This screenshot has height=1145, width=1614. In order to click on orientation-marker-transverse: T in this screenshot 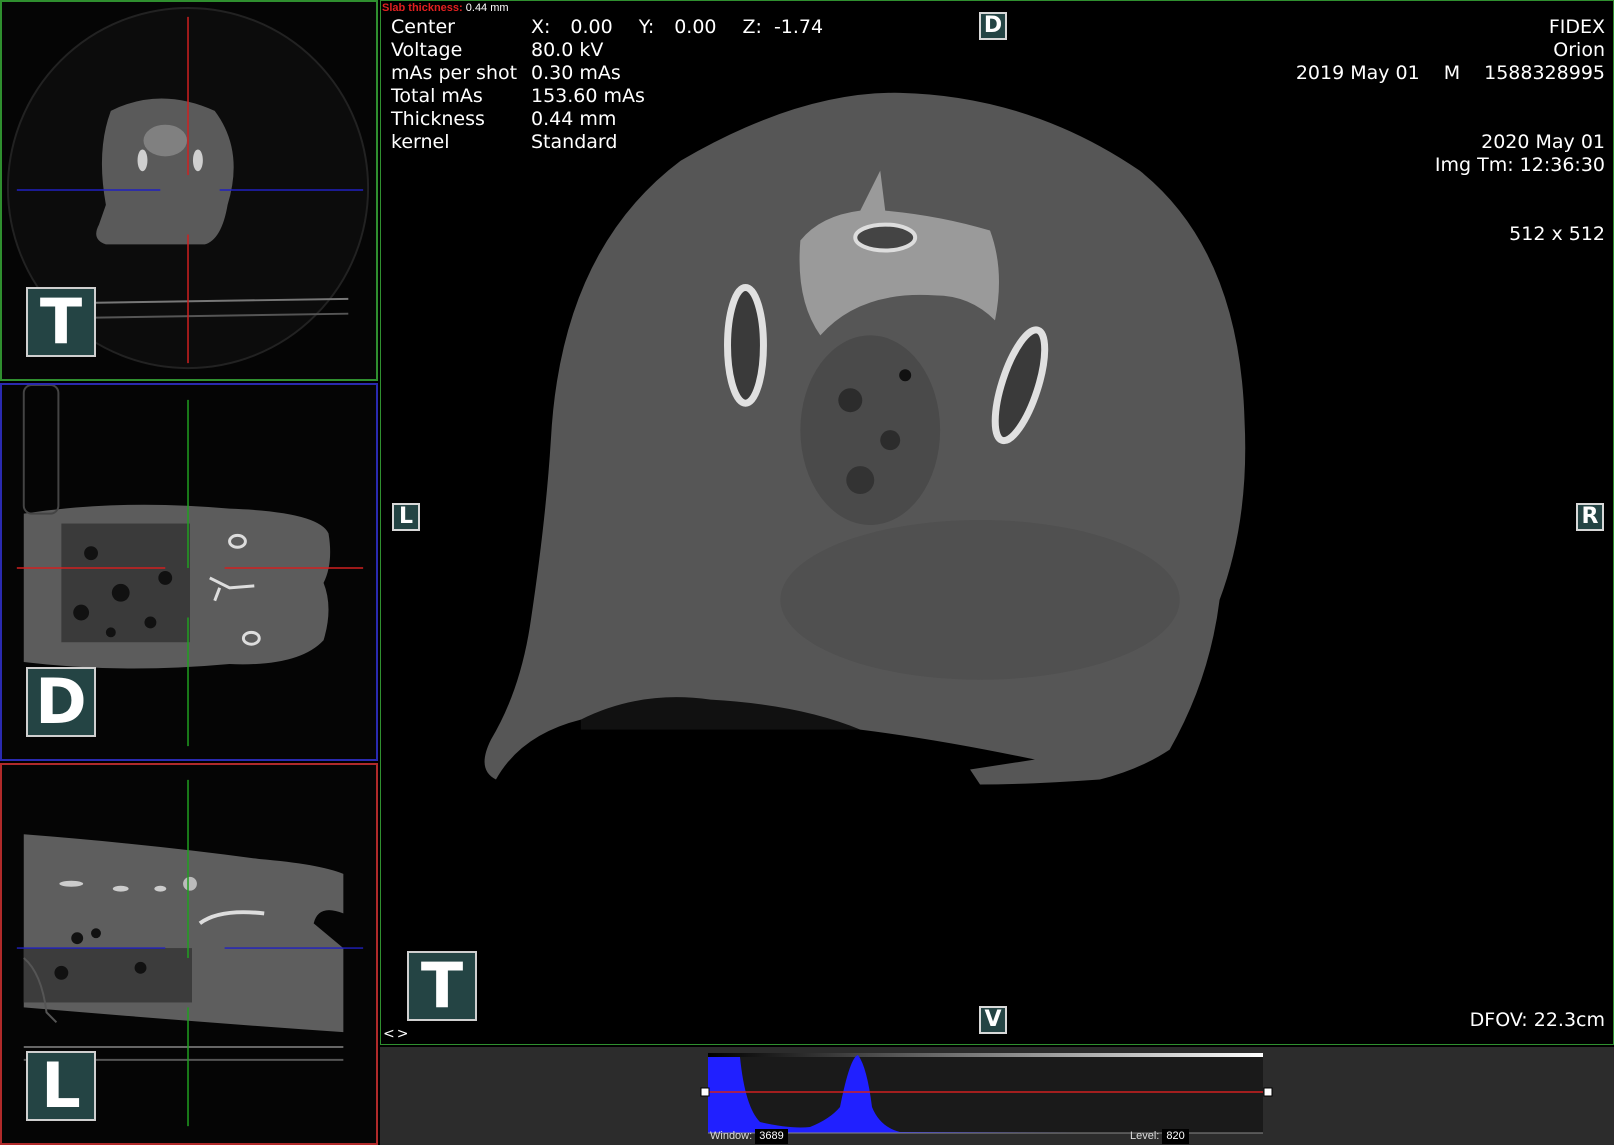, I will do `click(61, 322)`.